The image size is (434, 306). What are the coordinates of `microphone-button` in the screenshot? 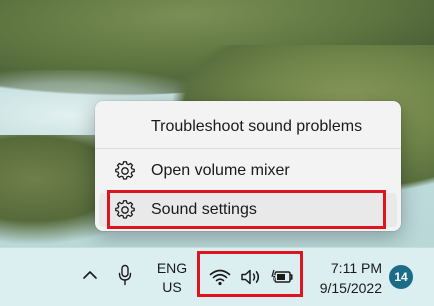 It's located at (125, 277).